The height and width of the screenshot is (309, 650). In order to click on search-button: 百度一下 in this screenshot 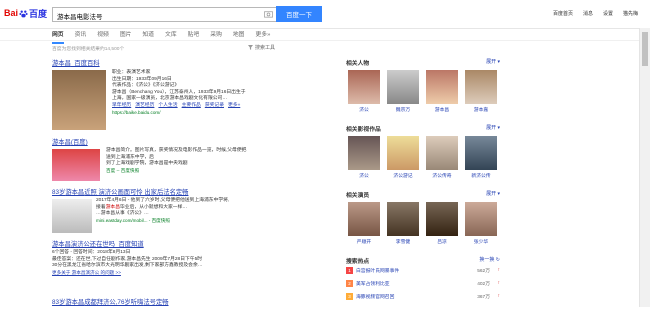, I will do `click(299, 14)`.